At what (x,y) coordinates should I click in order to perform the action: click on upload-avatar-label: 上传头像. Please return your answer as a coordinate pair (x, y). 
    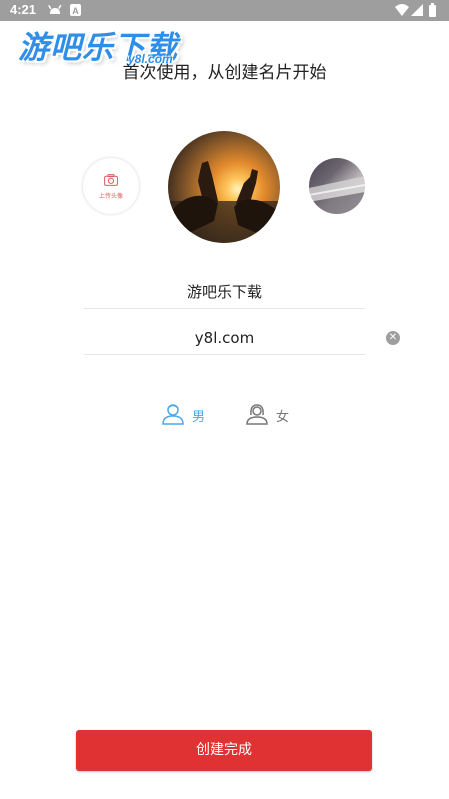
    Looking at the image, I should click on (110, 196).